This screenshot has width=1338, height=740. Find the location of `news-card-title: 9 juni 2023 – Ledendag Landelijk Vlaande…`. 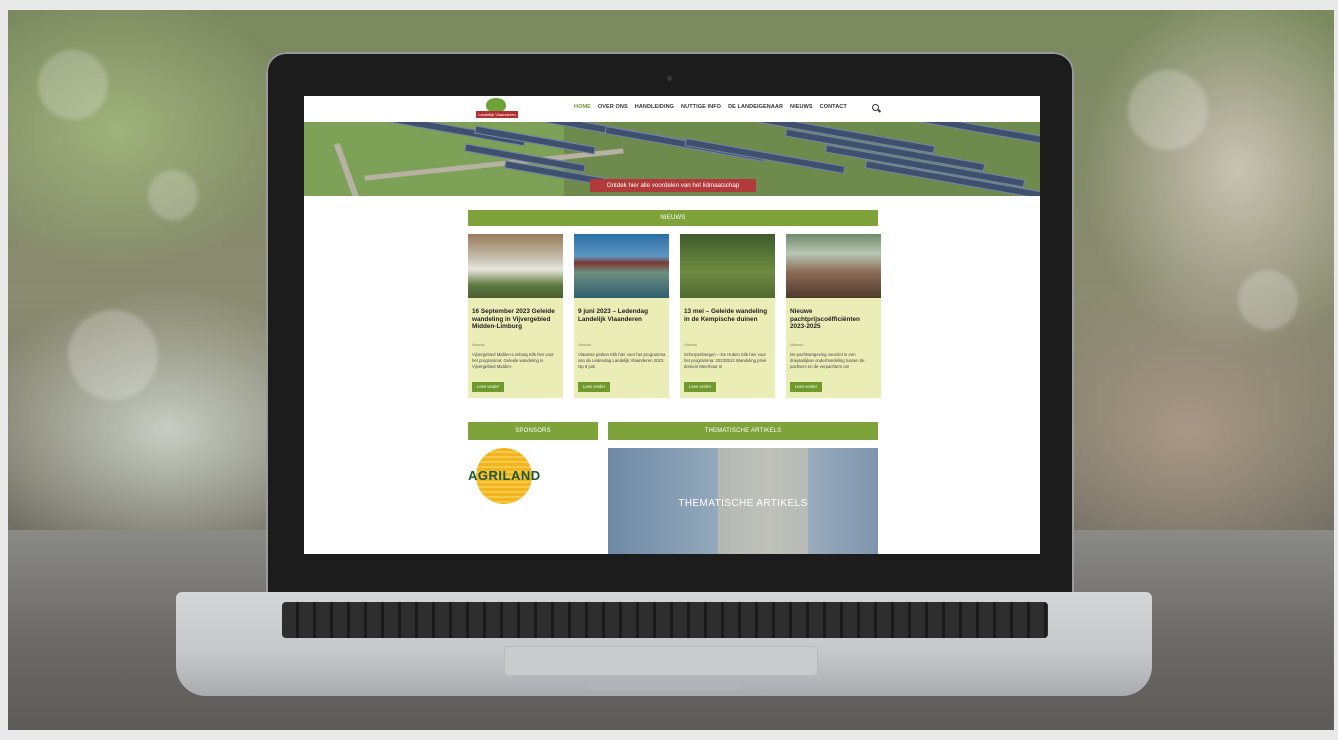

news-card-title: 9 juni 2023 – Ledendag Landelijk Vlaande… is located at coordinates (622, 315).